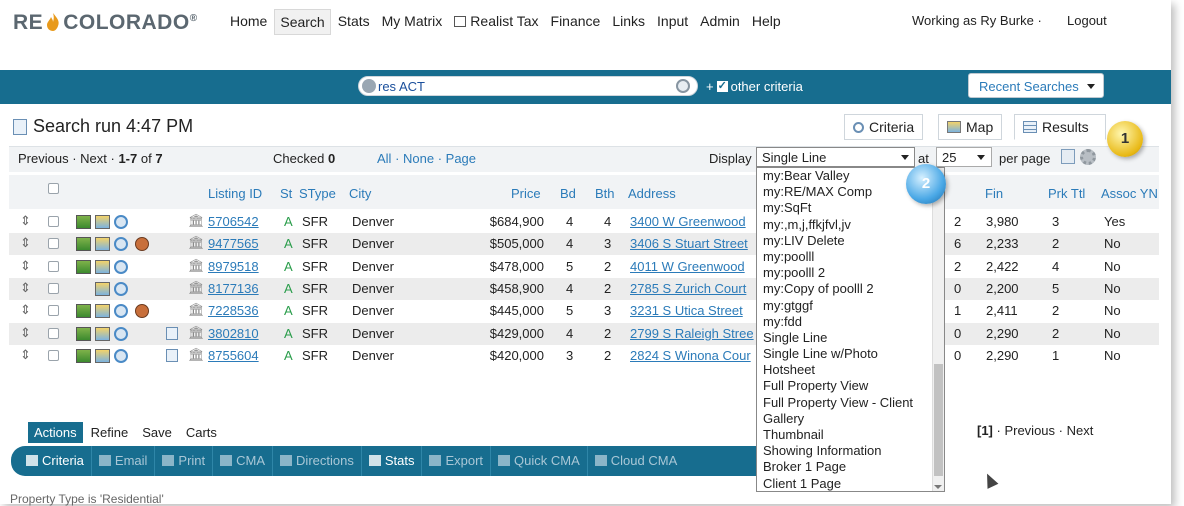 This screenshot has height=506, width=1184. What do you see at coordinates (850, 419) in the screenshot?
I see `display-option: Gallery` at bounding box center [850, 419].